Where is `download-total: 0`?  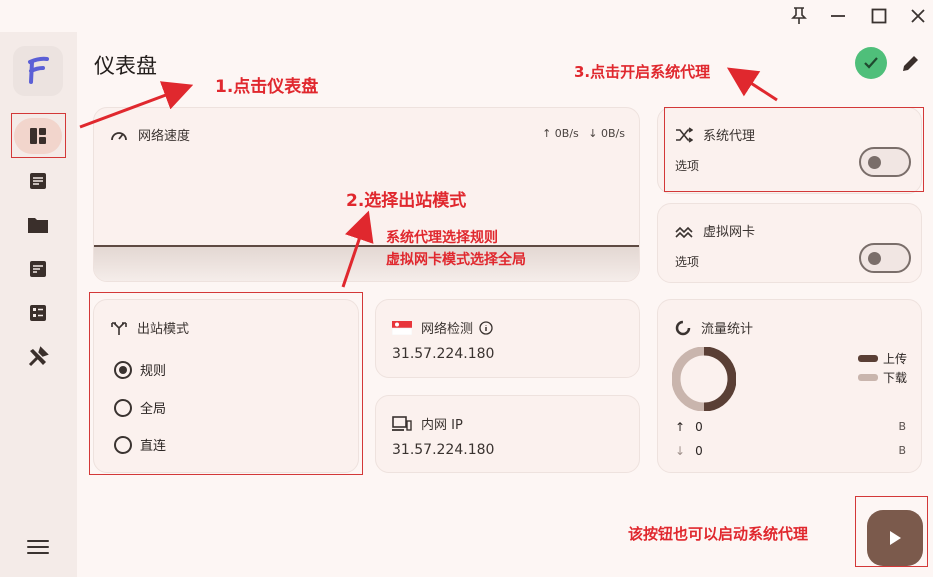 download-total: 0 is located at coordinates (699, 451).